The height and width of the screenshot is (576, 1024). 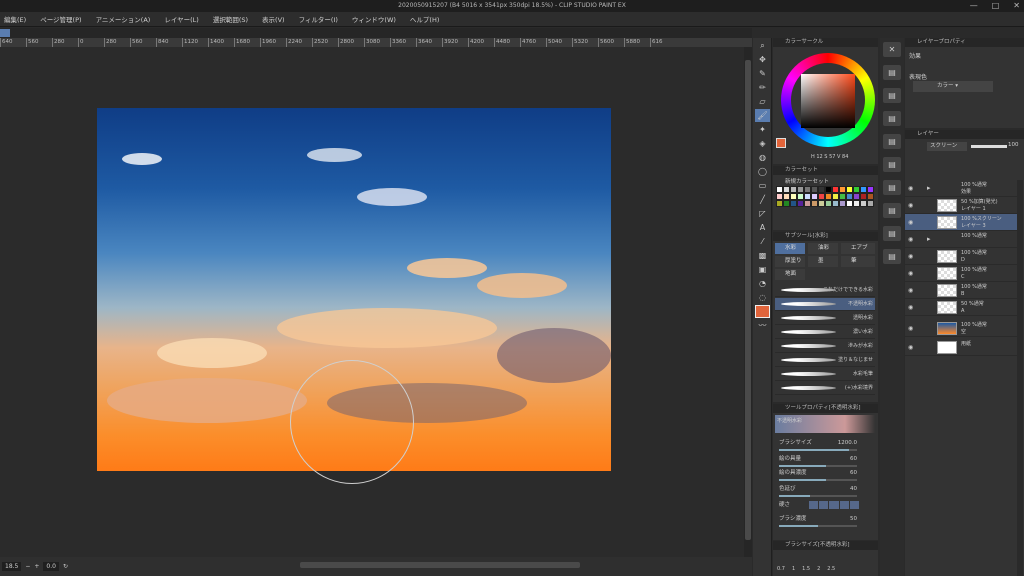 I want to click on subtool-ground: 地面, so click(x=790, y=274).